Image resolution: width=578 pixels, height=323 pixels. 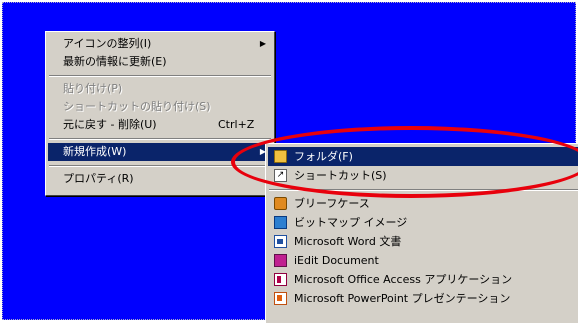 What do you see at coordinates (280, 175) in the screenshot?
I see `shortcut-icon: ↗` at bounding box center [280, 175].